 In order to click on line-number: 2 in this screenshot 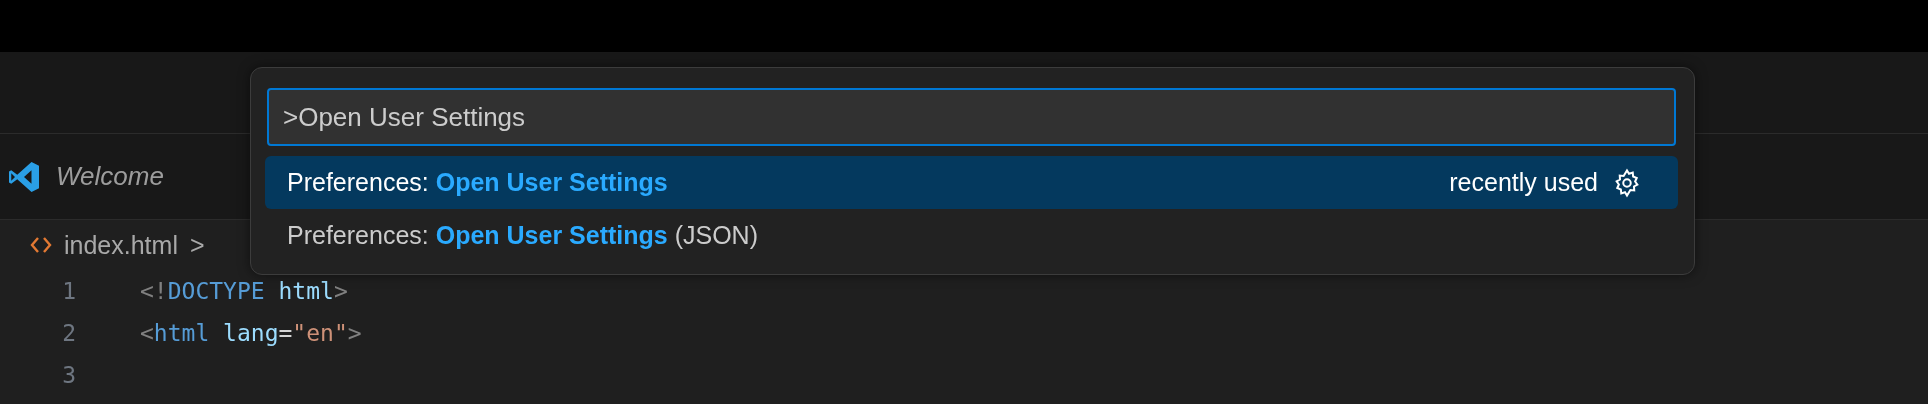, I will do `click(69, 333)`.